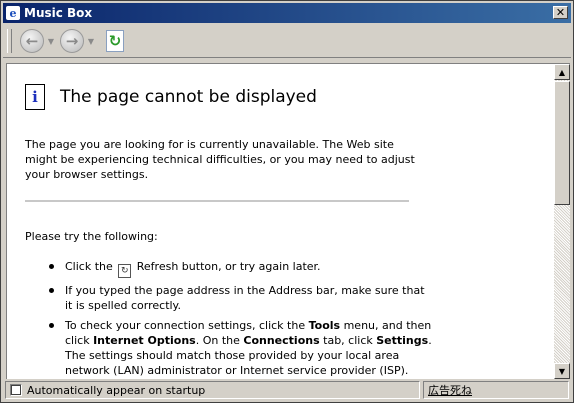 The width and height of the screenshot is (574, 403). Describe the element at coordinates (16, 390) in the screenshot. I see `startup-checkbox` at that location.